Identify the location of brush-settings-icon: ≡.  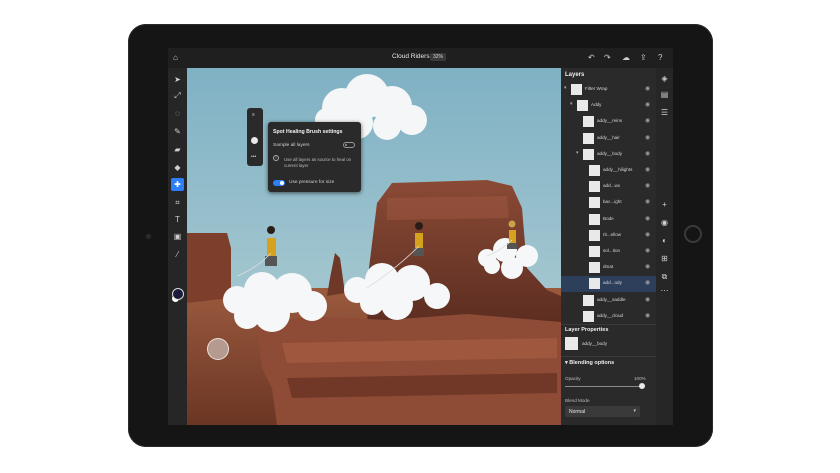
(253, 115).